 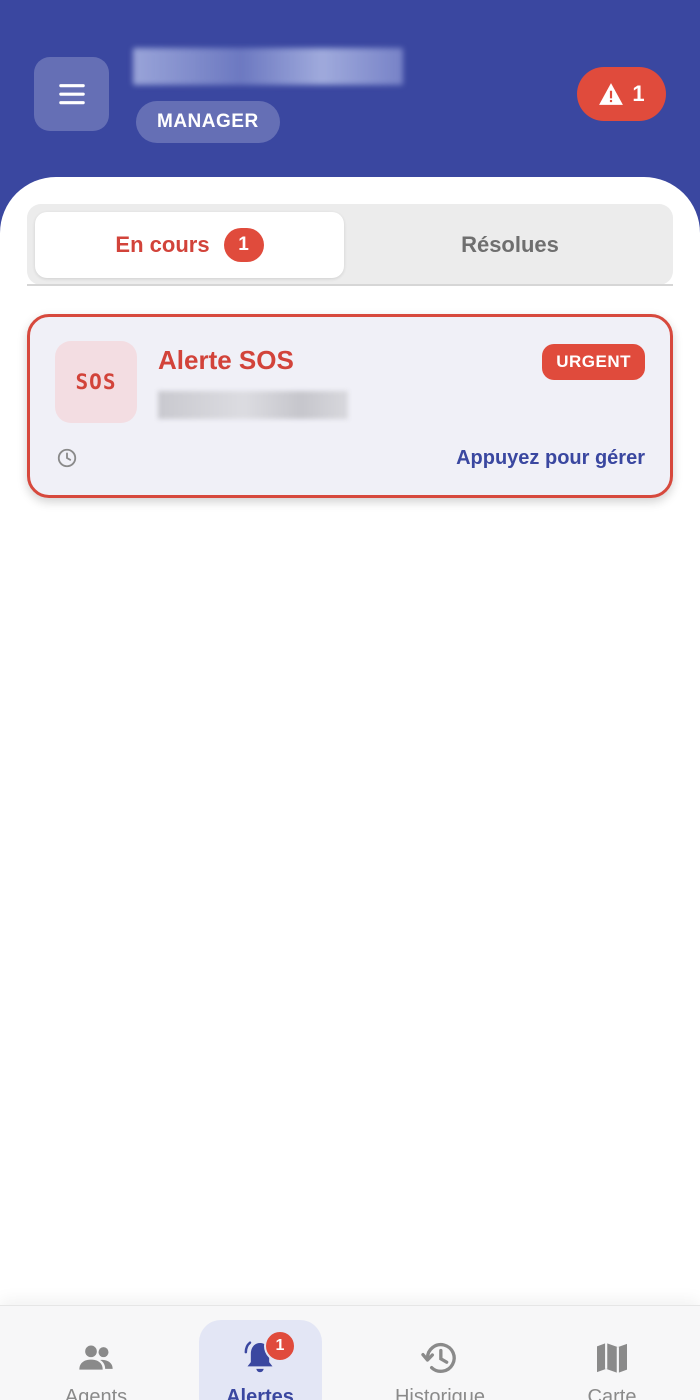 I want to click on nav-item-agents: Agents, so click(x=96, y=1353).